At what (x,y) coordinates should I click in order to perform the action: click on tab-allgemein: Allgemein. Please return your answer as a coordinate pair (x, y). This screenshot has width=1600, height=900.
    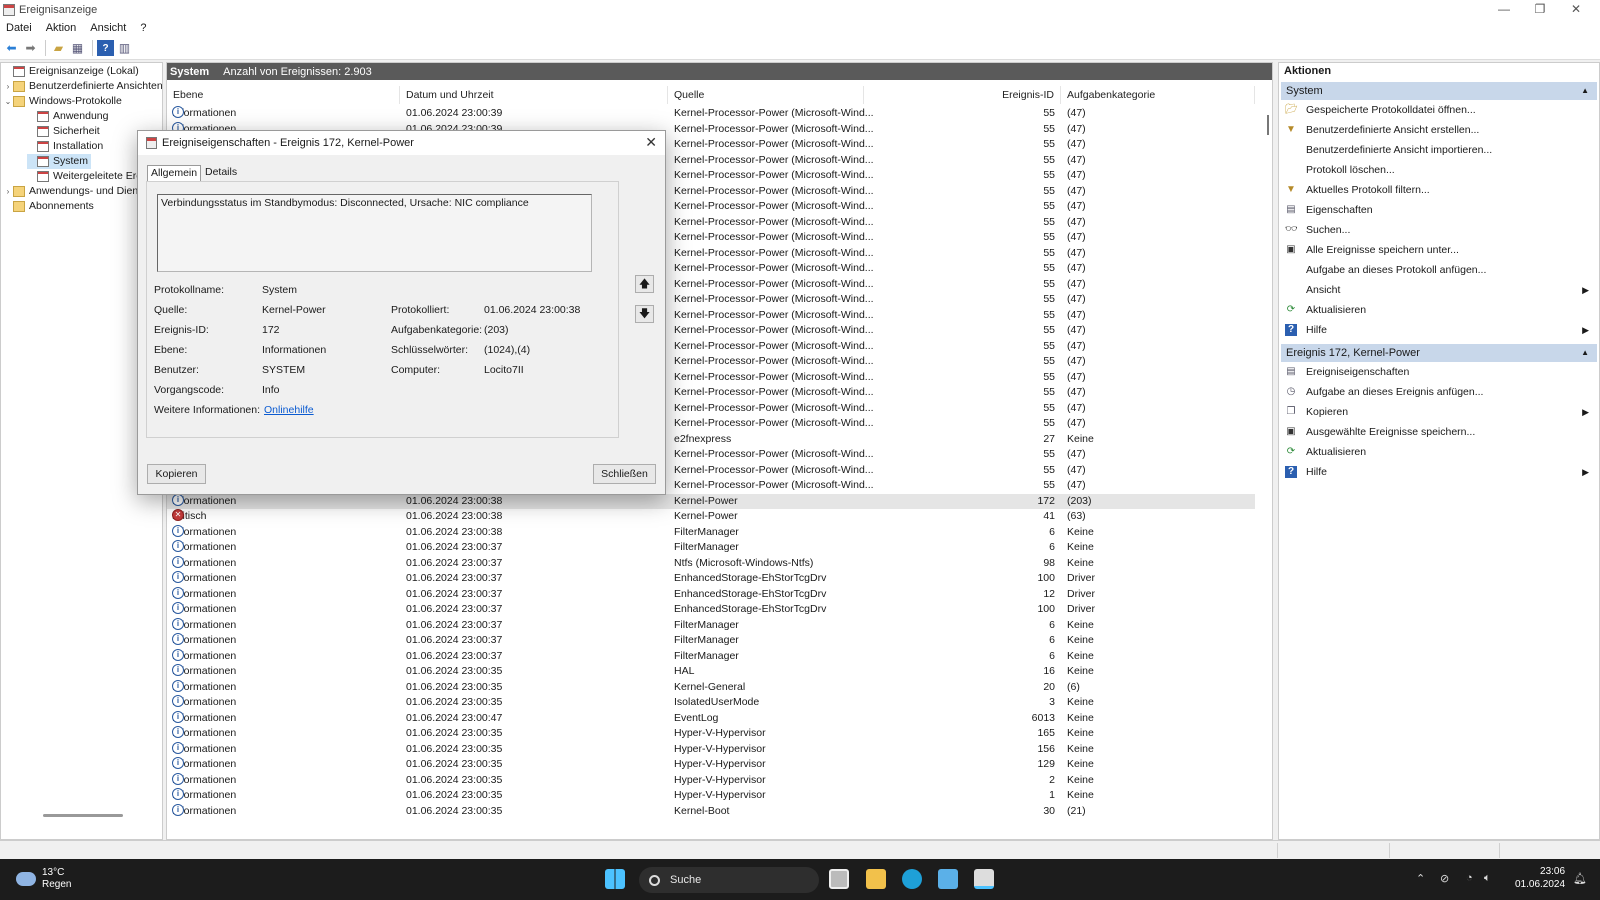
    Looking at the image, I should click on (174, 173).